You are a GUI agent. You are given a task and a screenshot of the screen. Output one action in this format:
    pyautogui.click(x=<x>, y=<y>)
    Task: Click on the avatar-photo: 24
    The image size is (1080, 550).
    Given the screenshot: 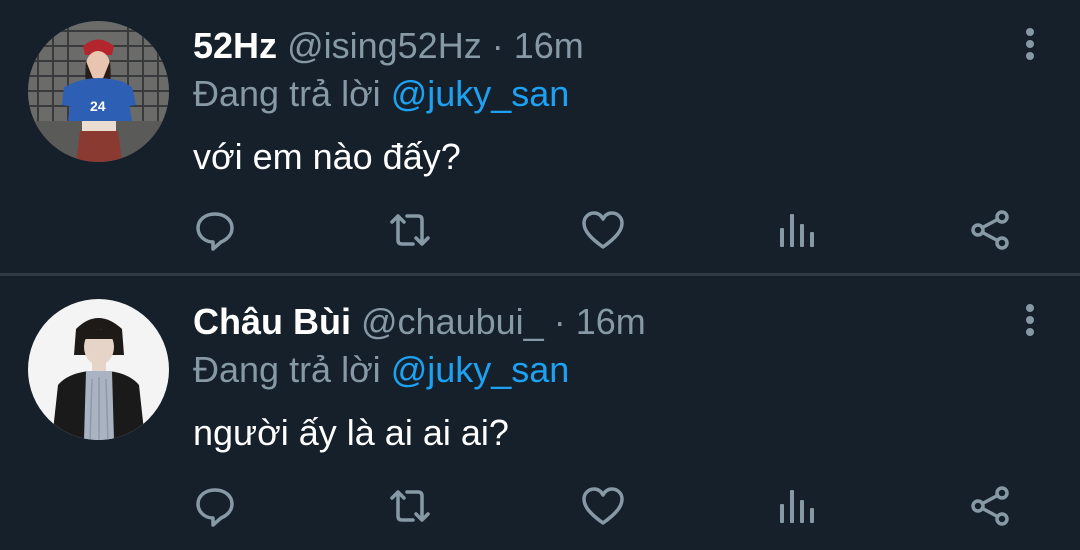 What is the action you would take?
    pyautogui.click(x=98, y=91)
    